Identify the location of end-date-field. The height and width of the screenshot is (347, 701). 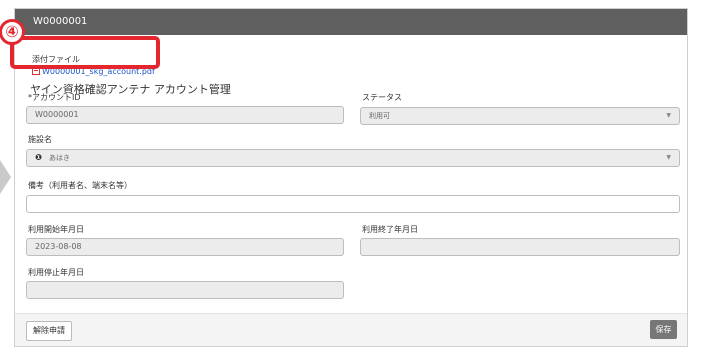
(520, 247).